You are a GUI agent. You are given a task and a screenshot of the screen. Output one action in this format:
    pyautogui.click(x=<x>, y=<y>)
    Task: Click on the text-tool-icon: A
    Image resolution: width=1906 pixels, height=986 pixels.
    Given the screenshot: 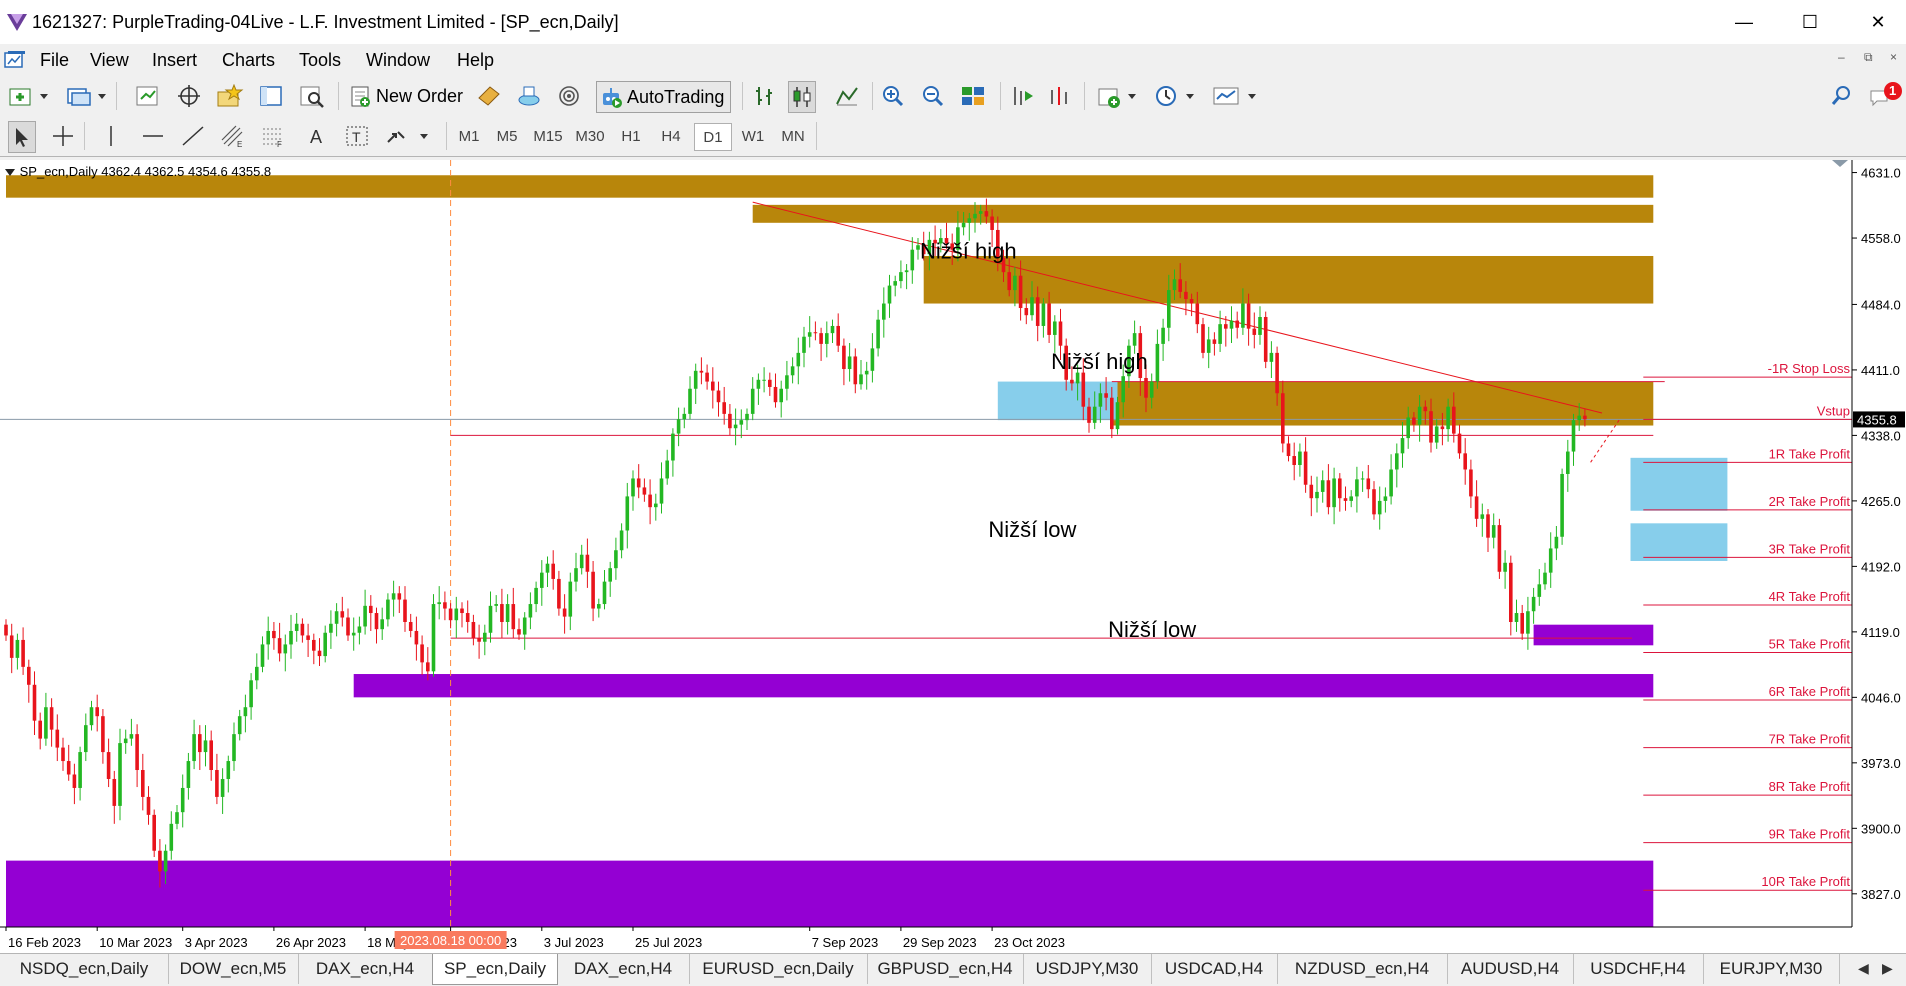 What is the action you would take?
    pyautogui.click(x=317, y=136)
    